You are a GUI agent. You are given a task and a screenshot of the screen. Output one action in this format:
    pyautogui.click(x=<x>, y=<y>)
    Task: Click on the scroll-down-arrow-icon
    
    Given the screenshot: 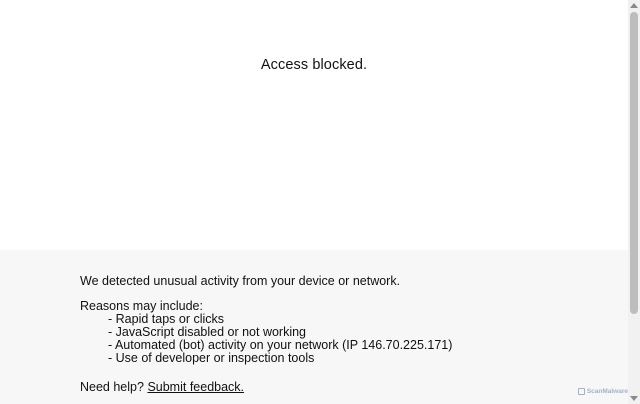 What is the action you would take?
    pyautogui.click(x=634, y=398)
    